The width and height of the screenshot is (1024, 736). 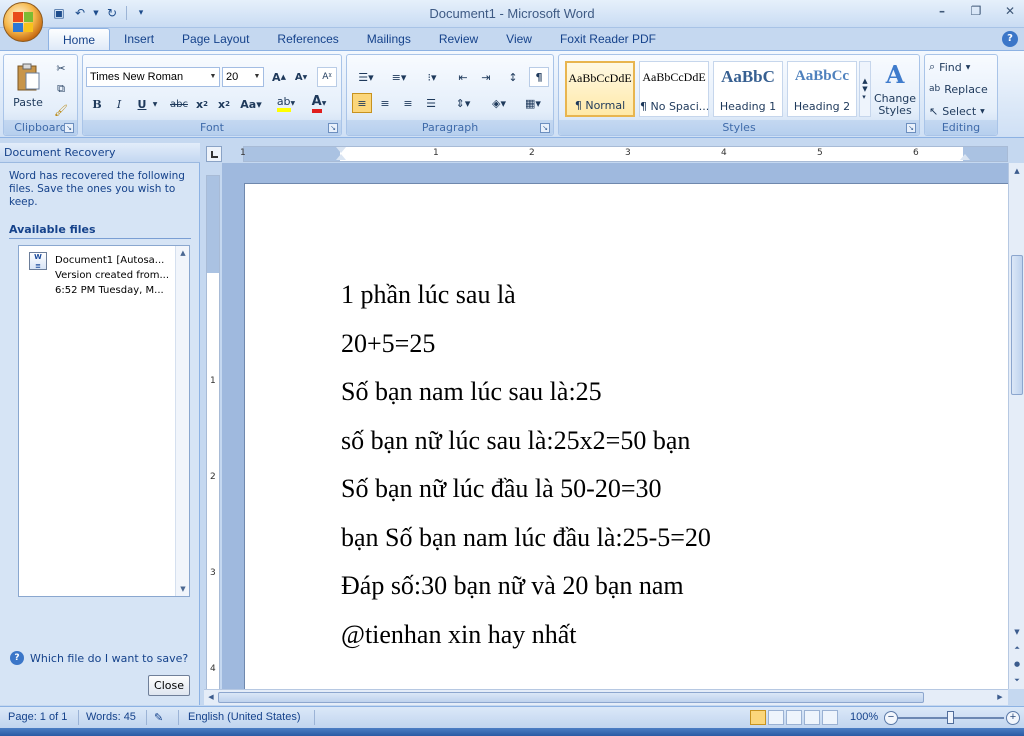 What do you see at coordinates (600, 89) in the screenshot?
I see `style-normal: AaBbCcDdE ¶ Normal` at bounding box center [600, 89].